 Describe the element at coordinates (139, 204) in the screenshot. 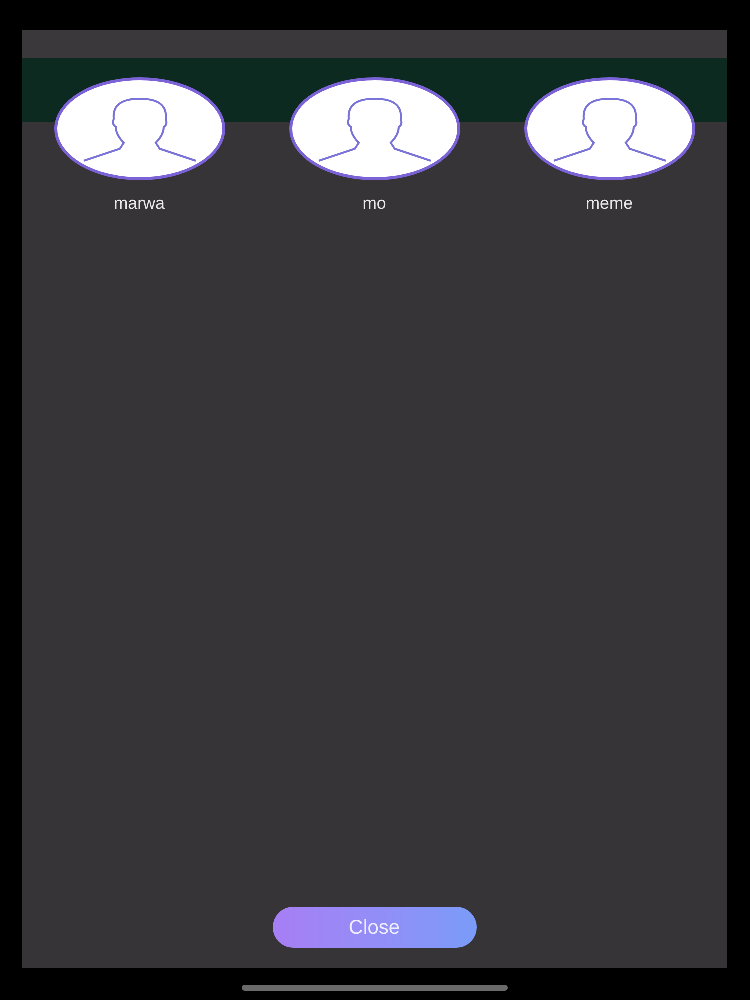

I see `contact-name: marwa` at that location.